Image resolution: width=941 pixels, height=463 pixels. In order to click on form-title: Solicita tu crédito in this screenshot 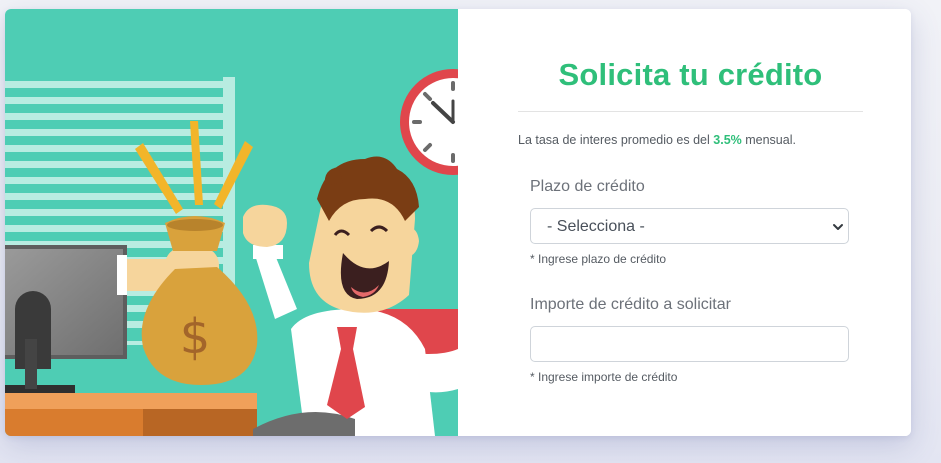, I will do `click(690, 74)`.